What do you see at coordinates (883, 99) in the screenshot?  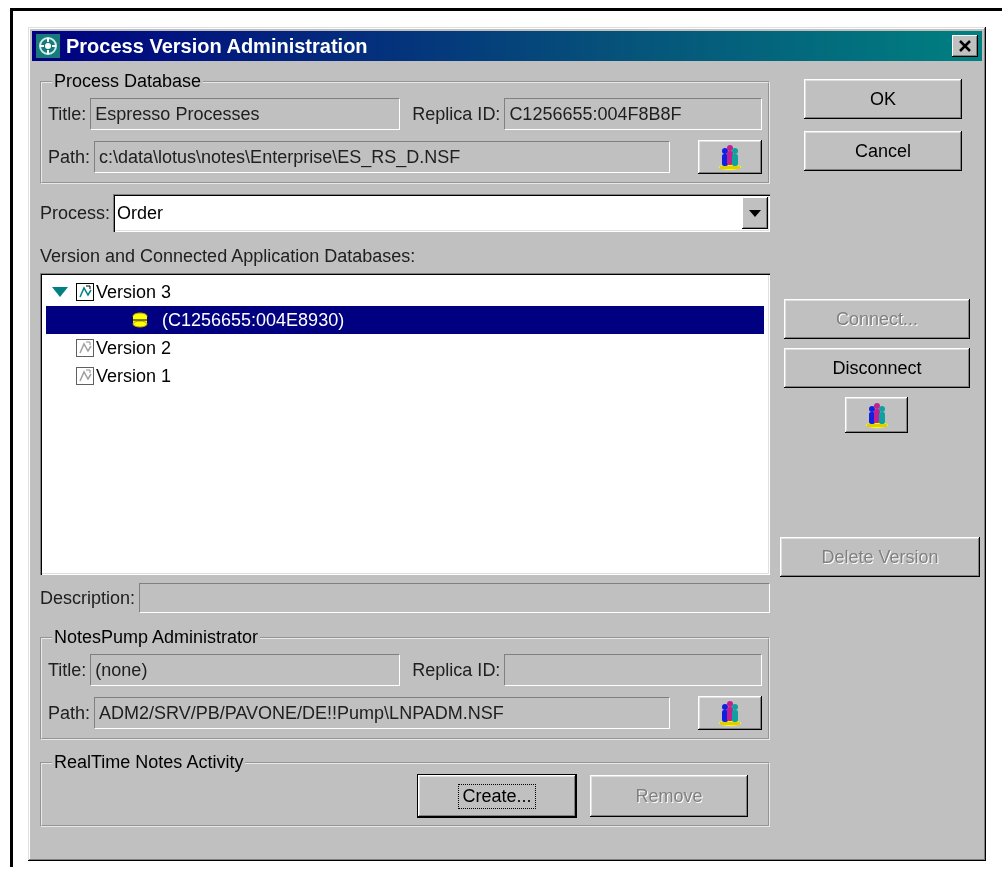 I see `ok-button: OK` at bounding box center [883, 99].